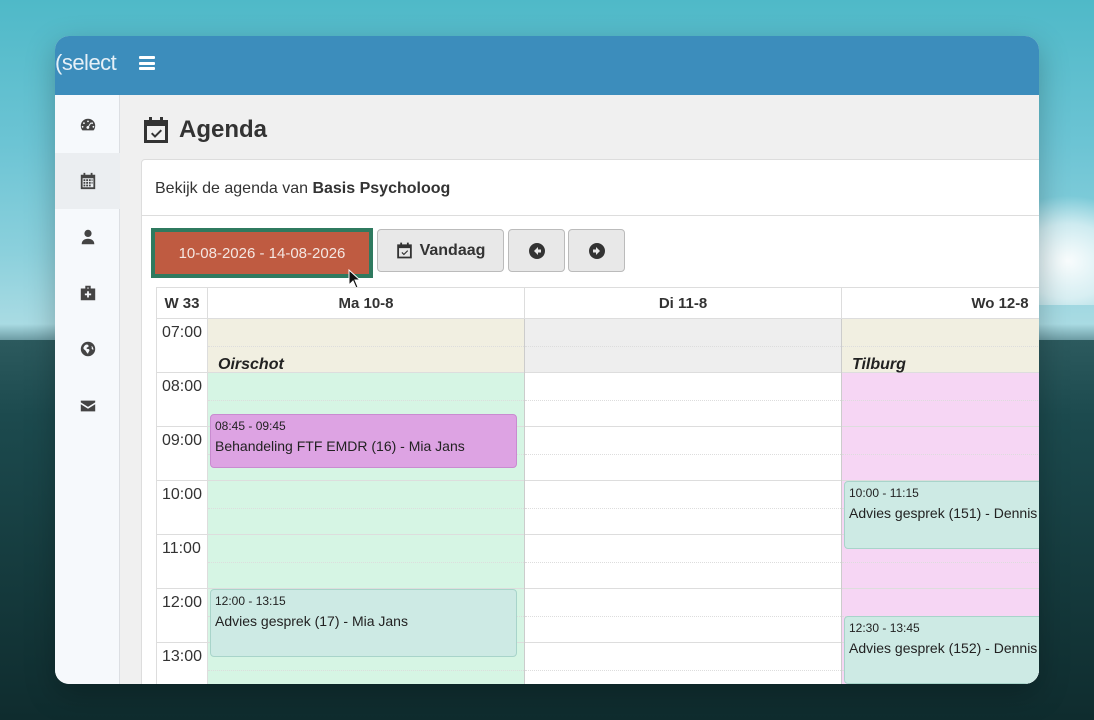 The width and height of the screenshot is (1094, 720). I want to click on time-label: 11:00, so click(182, 562).